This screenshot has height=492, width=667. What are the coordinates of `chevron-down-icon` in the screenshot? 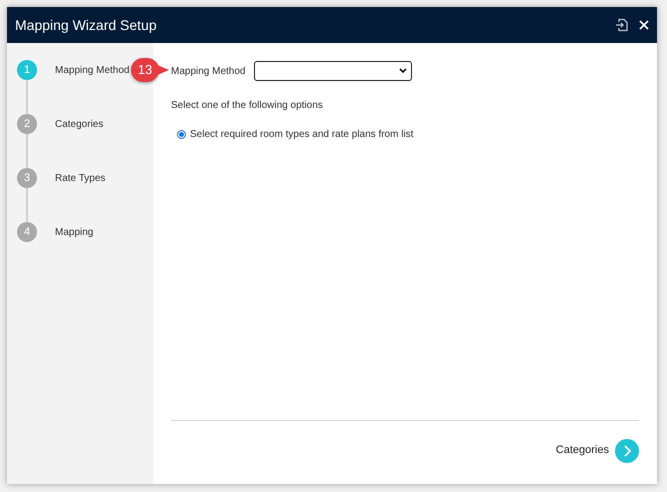 It's located at (402, 71).